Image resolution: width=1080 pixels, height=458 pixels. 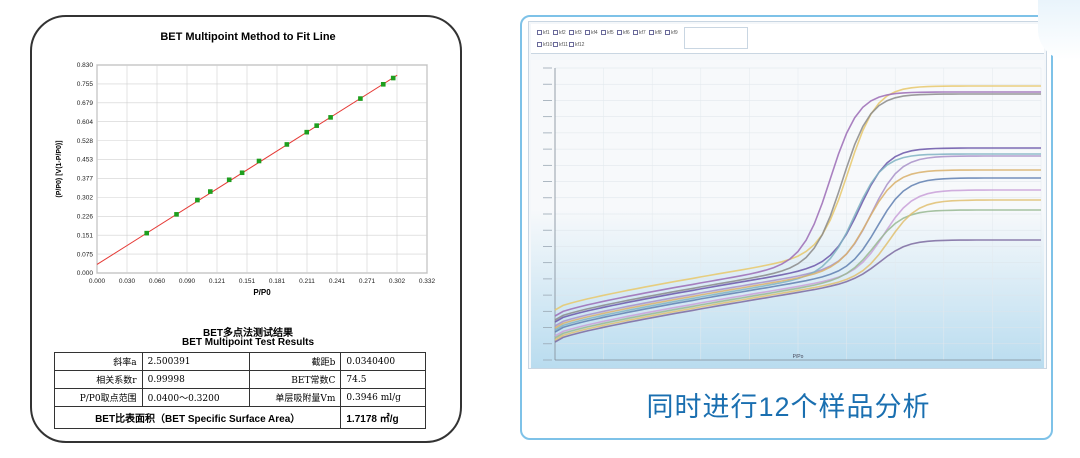 I want to click on bet-constant-label: BET常数C, so click(x=295, y=379).